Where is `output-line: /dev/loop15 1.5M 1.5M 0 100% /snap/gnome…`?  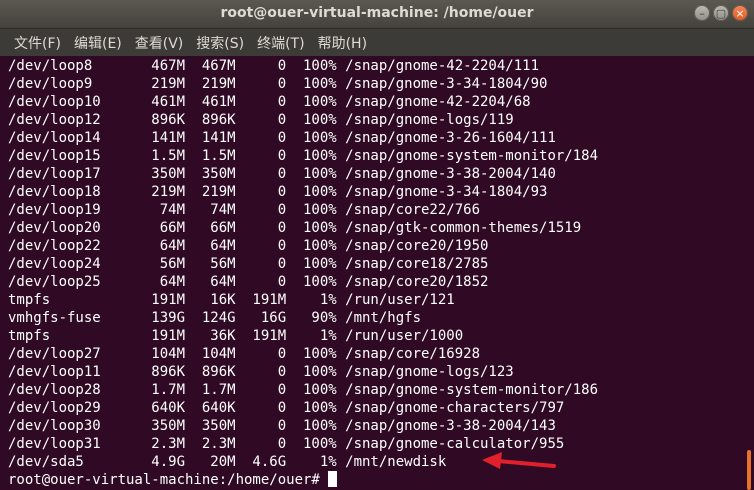 output-line: /dev/loop15 1.5M 1.5M 0 100% /snap/gnome… is located at coordinates (303, 156).